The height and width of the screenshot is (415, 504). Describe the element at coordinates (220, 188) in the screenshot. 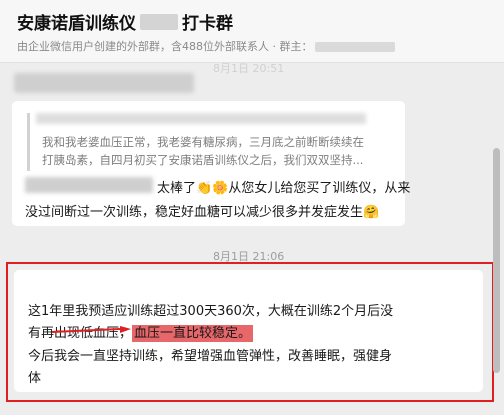

I see `flower-emoji-icon: 🌼` at that location.